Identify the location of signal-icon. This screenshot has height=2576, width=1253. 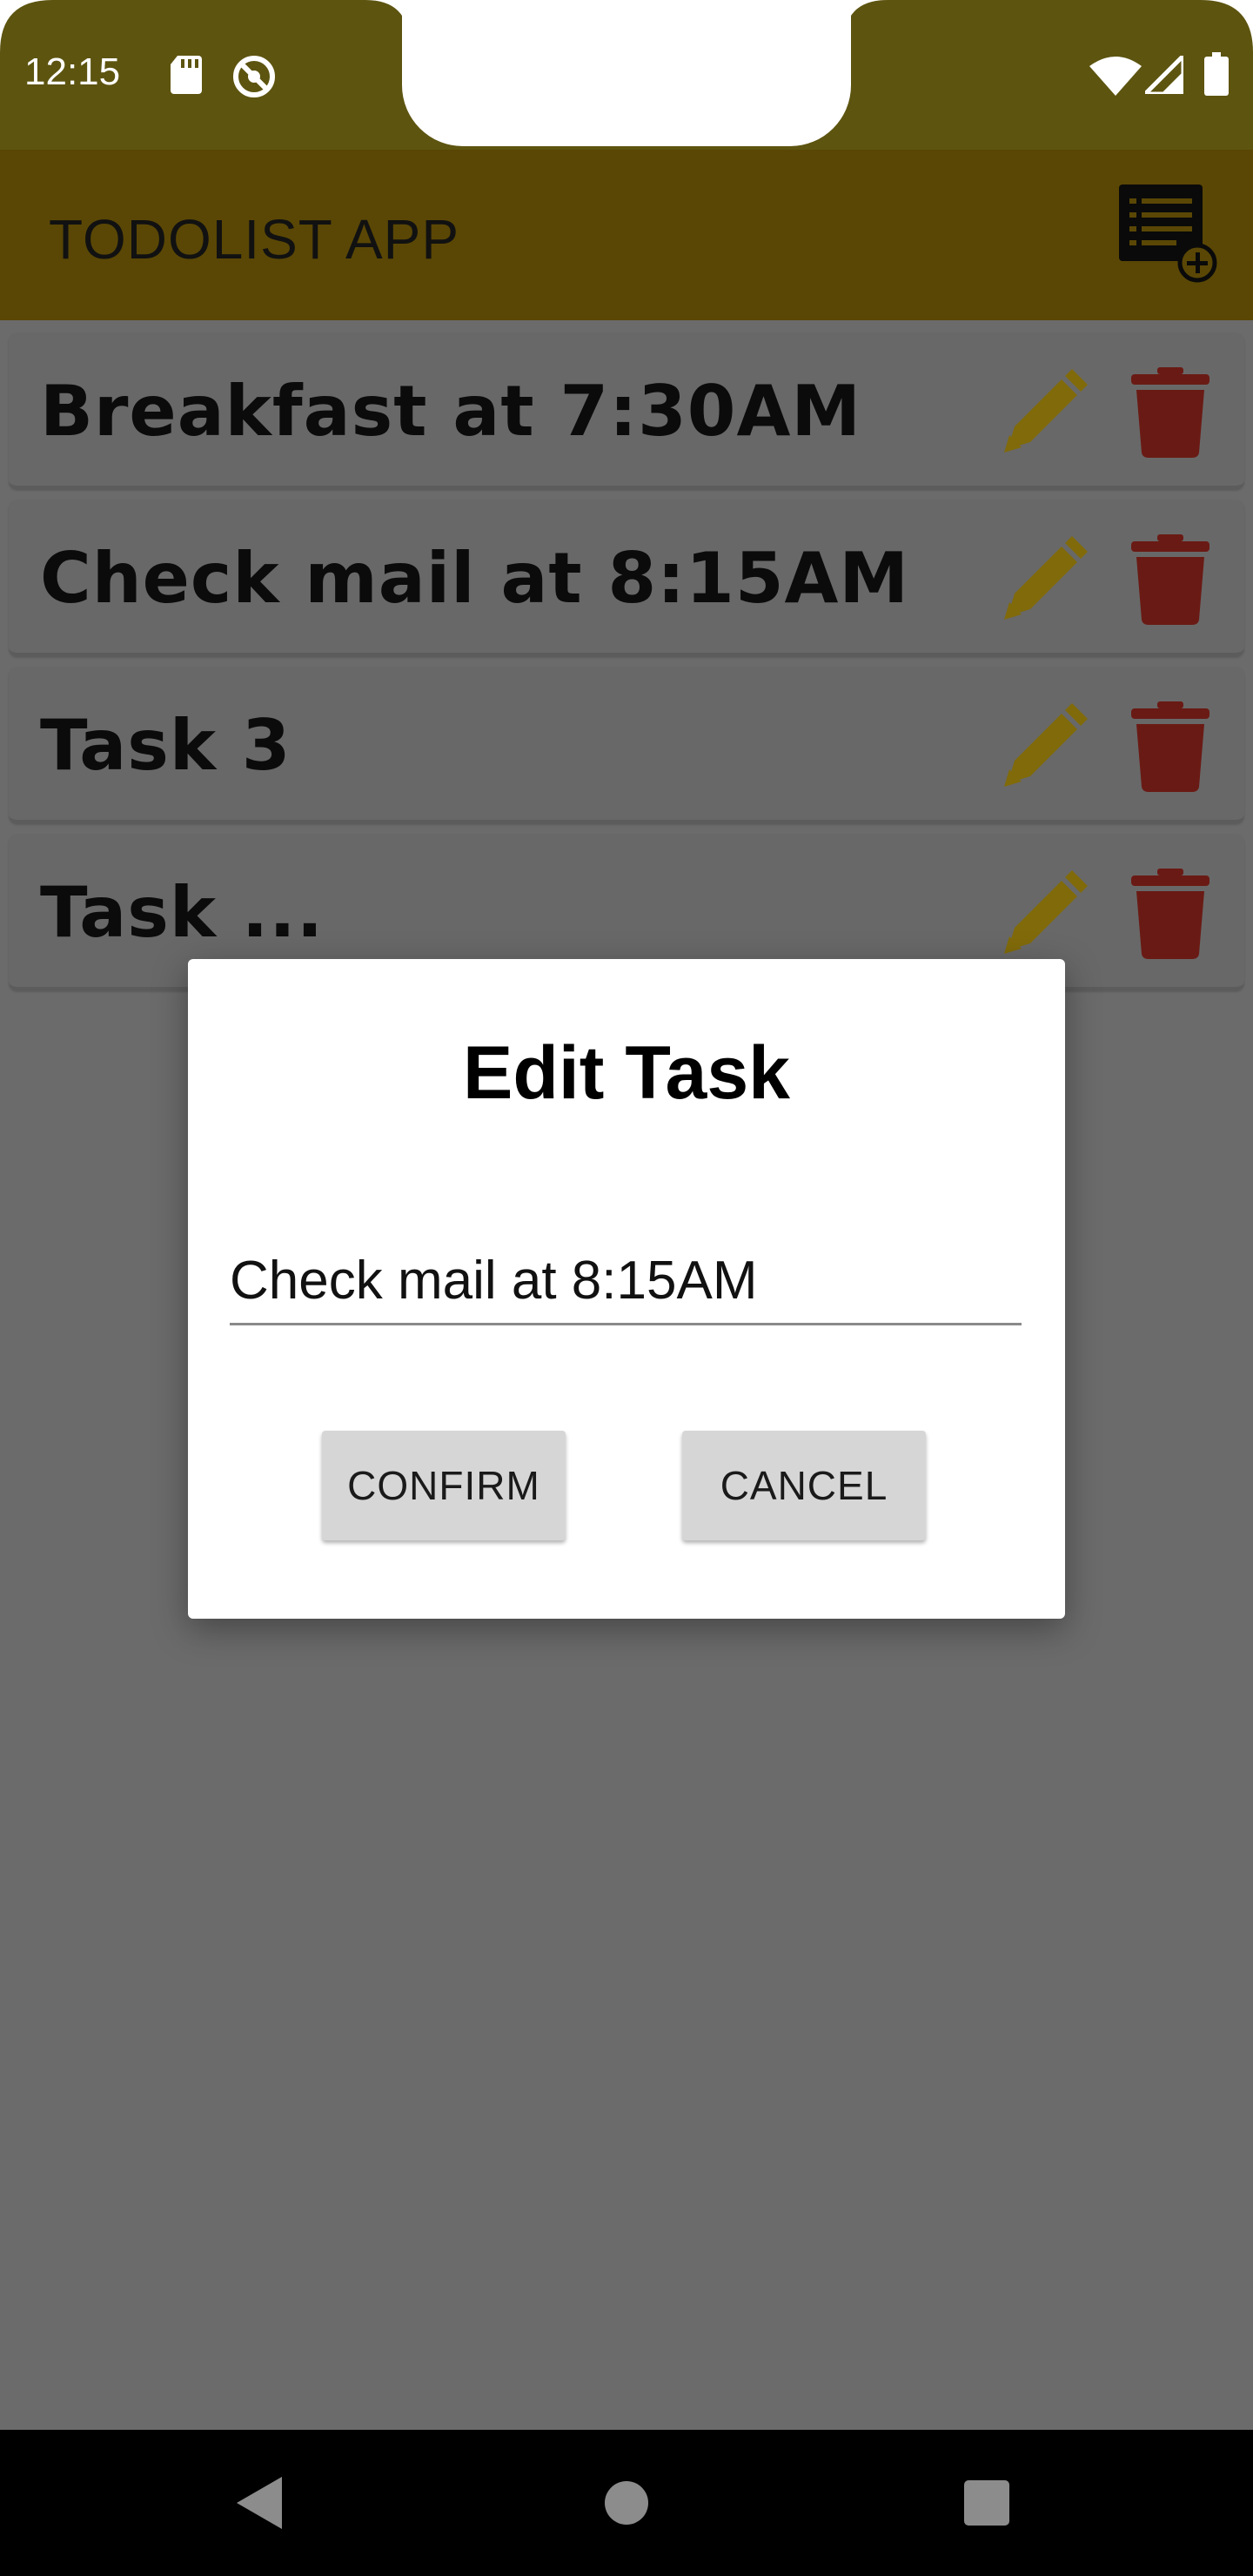
(1164, 75).